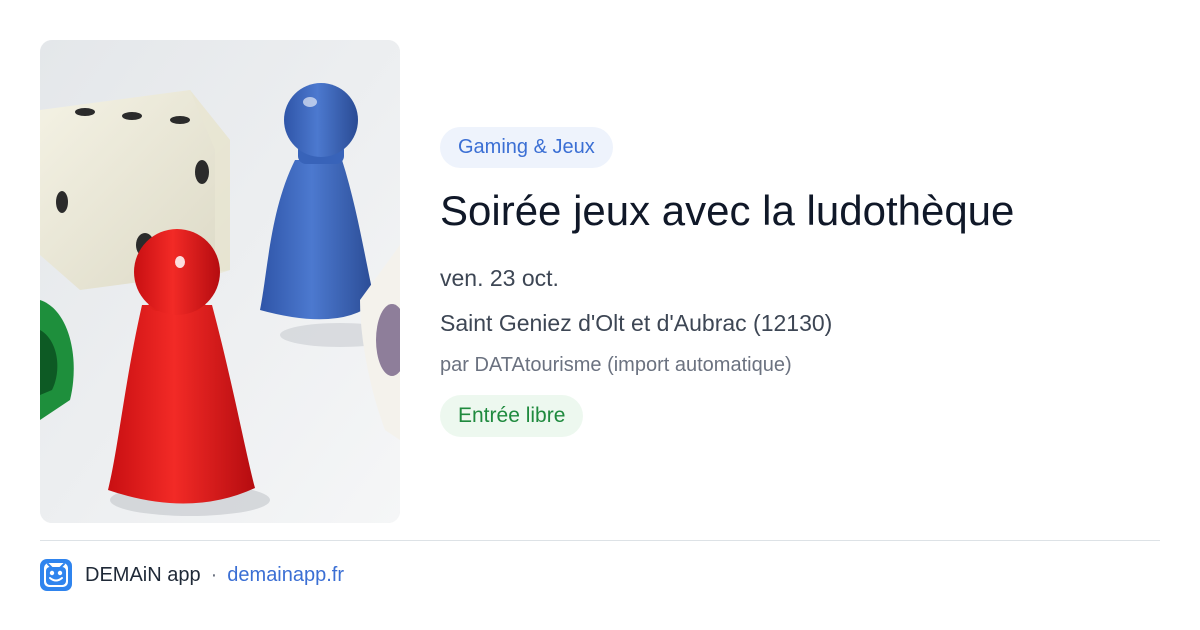  Describe the element at coordinates (285, 575) in the screenshot. I see `app-website-link: demainapp.fr` at that location.